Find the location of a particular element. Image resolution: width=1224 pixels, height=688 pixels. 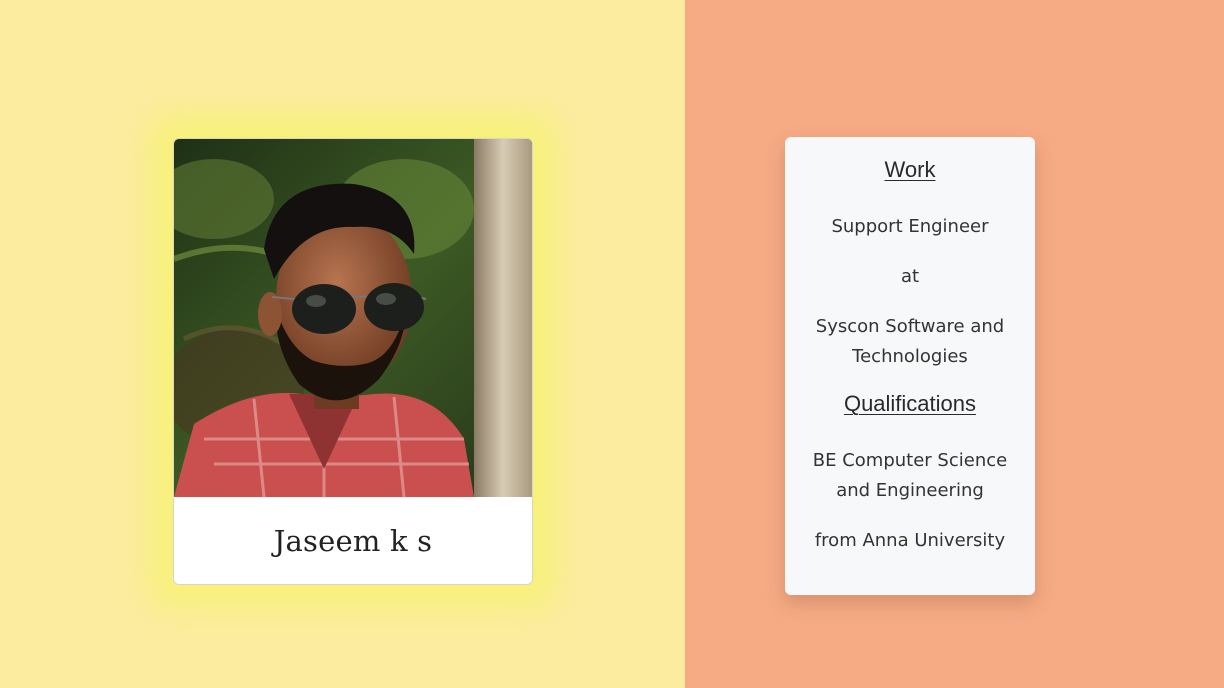

institution: from Anna University is located at coordinates (910, 540).